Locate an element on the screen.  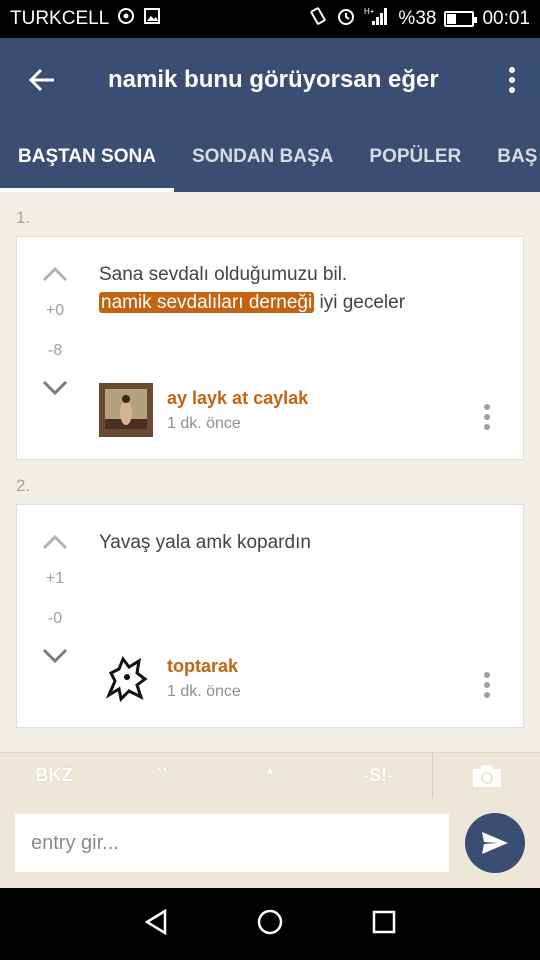
status-left: TURKCELL is located at coordinates (85, 19).